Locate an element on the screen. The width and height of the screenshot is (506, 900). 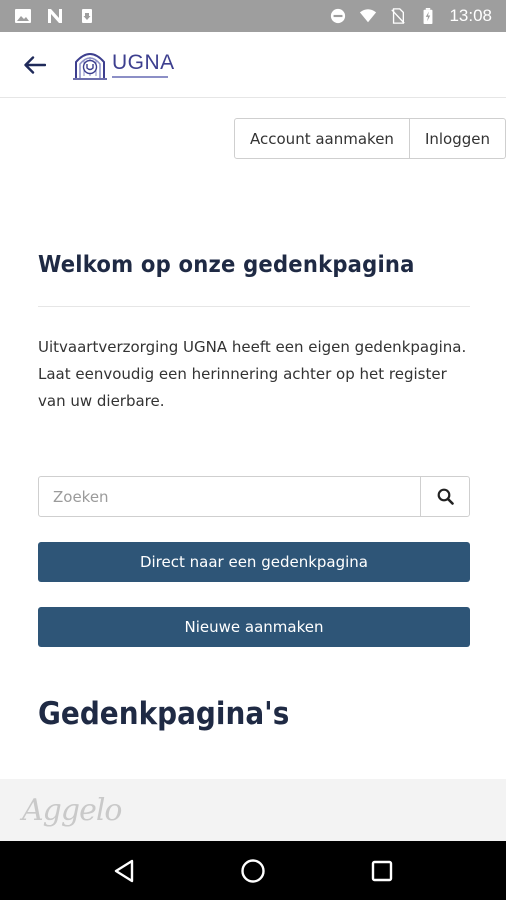
title-divider is located at coordinates (254, 306).